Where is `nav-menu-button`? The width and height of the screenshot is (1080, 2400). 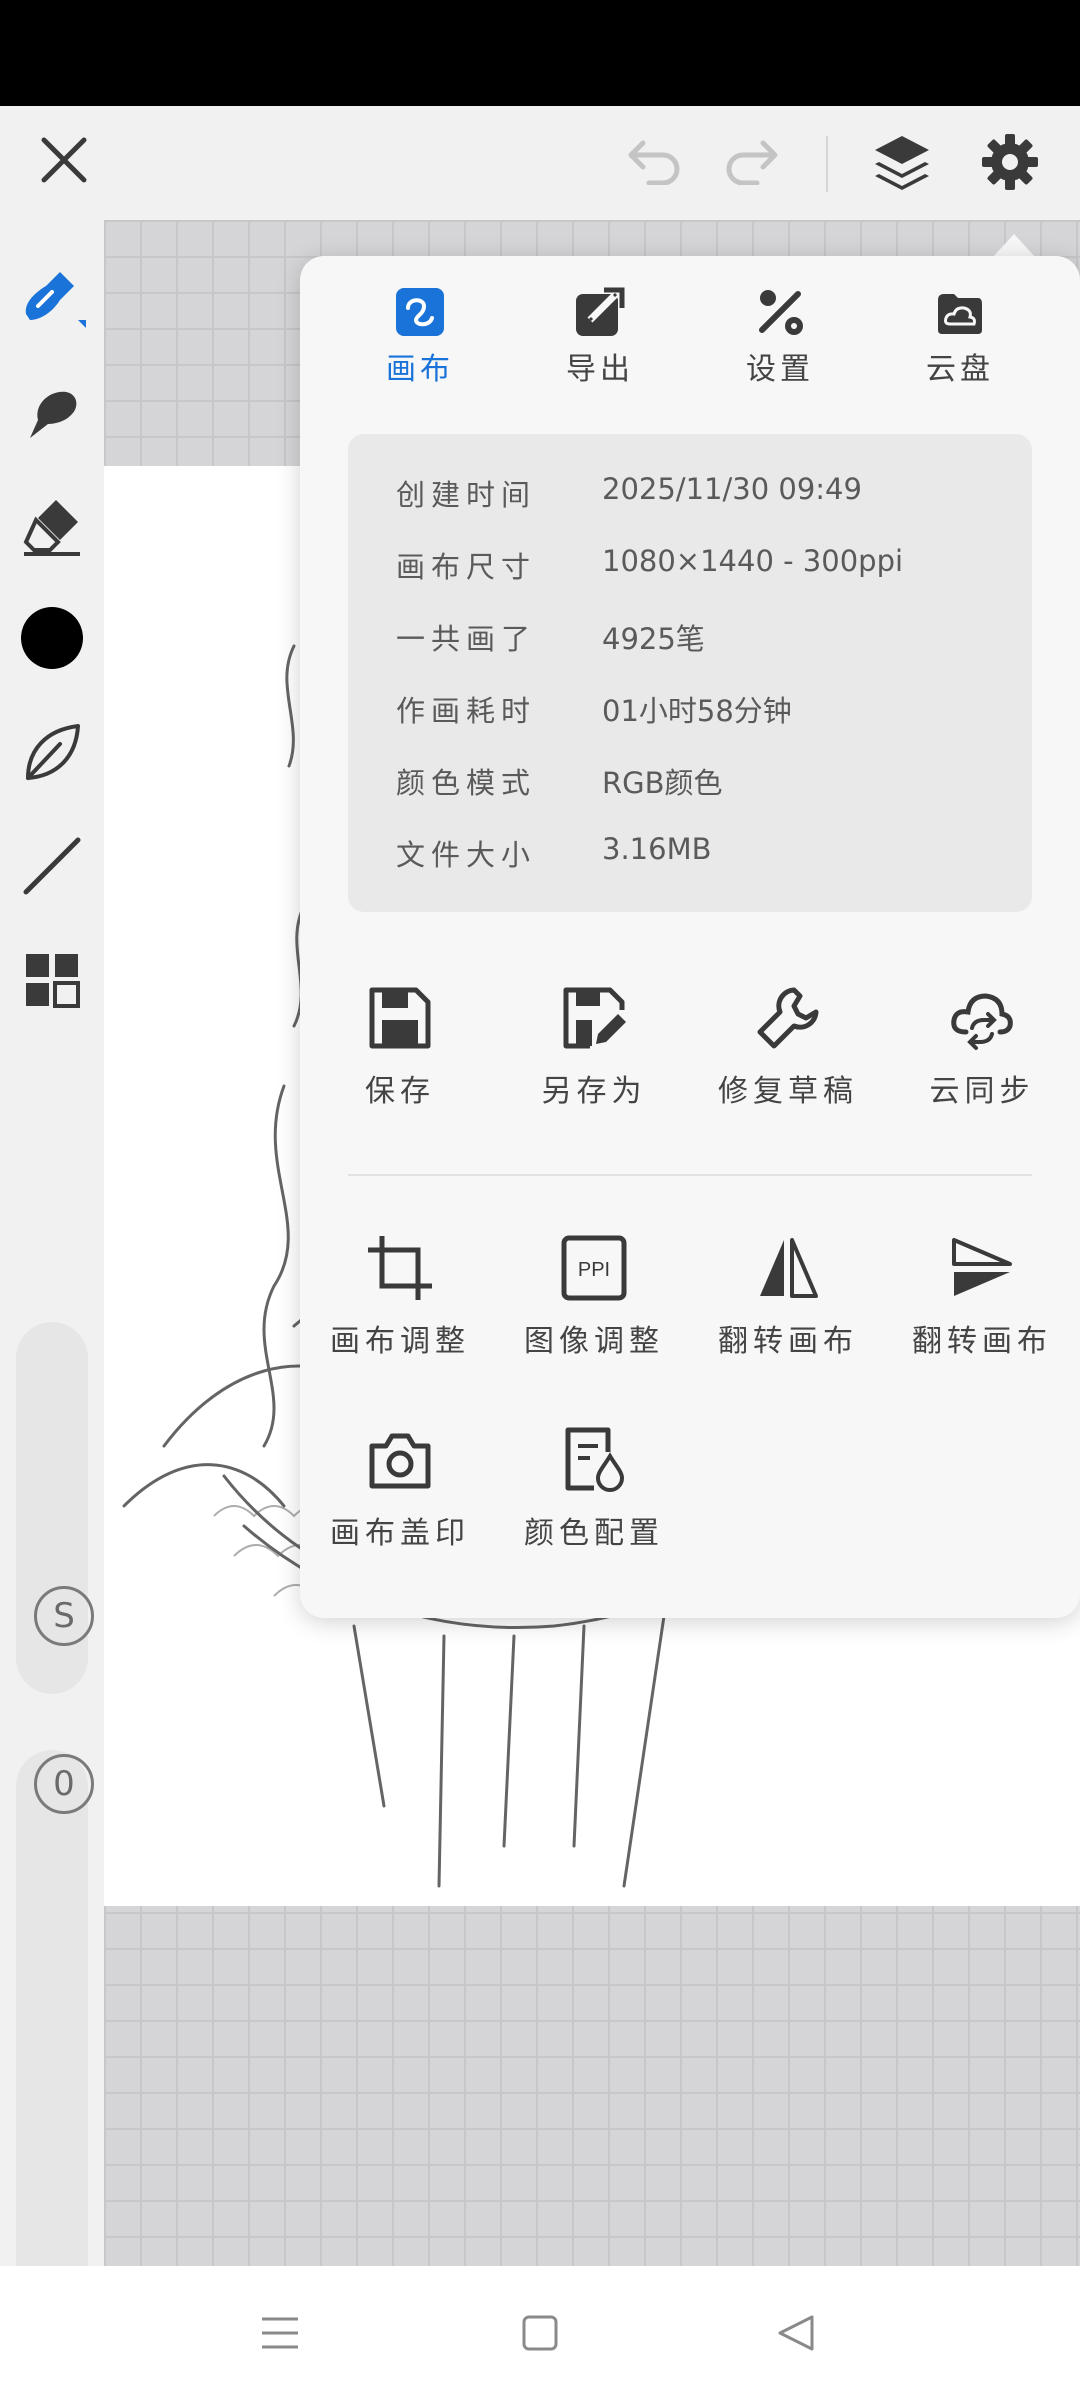
nav-menu-button is located at coordinates (280, 2333).